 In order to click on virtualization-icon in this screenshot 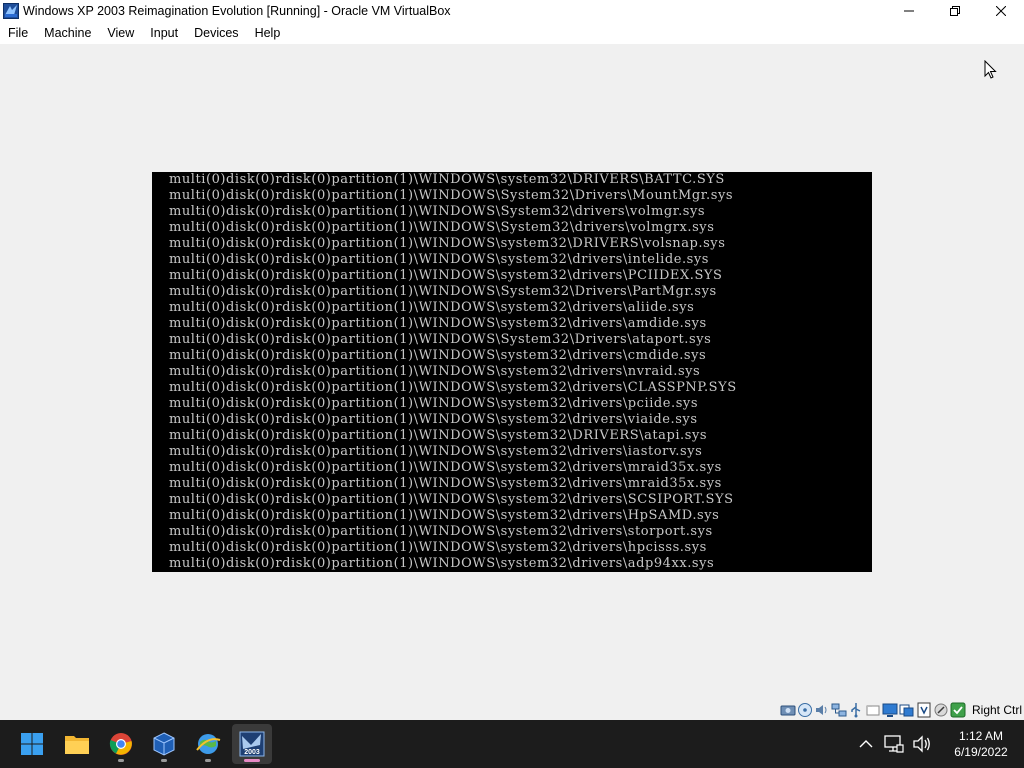, I will do `click(924, 710)`.